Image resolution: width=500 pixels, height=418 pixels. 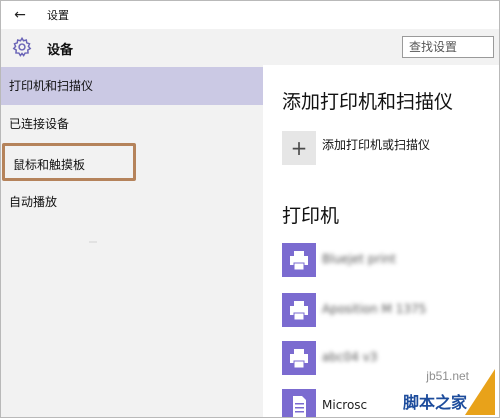 What do you see at coordinates (22, 46) in the screenshot?
I see `gear-icon` at bounding box center [22, 46].